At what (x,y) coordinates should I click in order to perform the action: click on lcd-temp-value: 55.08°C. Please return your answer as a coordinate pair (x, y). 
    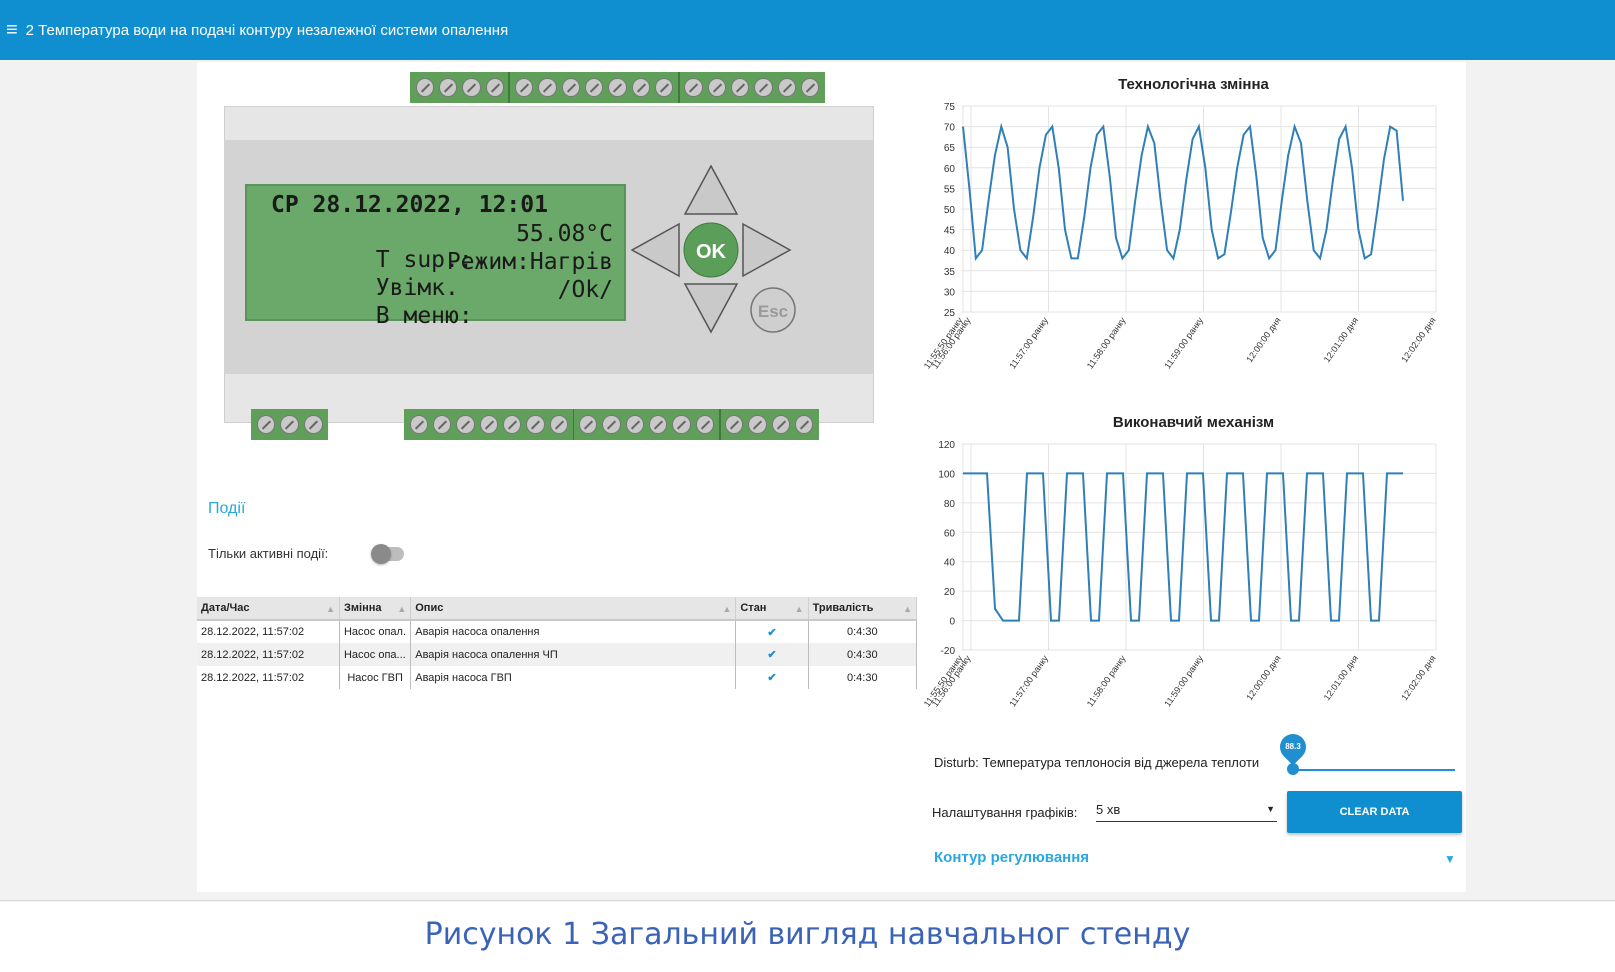
    Looking at the image, I should click on (564, 234).